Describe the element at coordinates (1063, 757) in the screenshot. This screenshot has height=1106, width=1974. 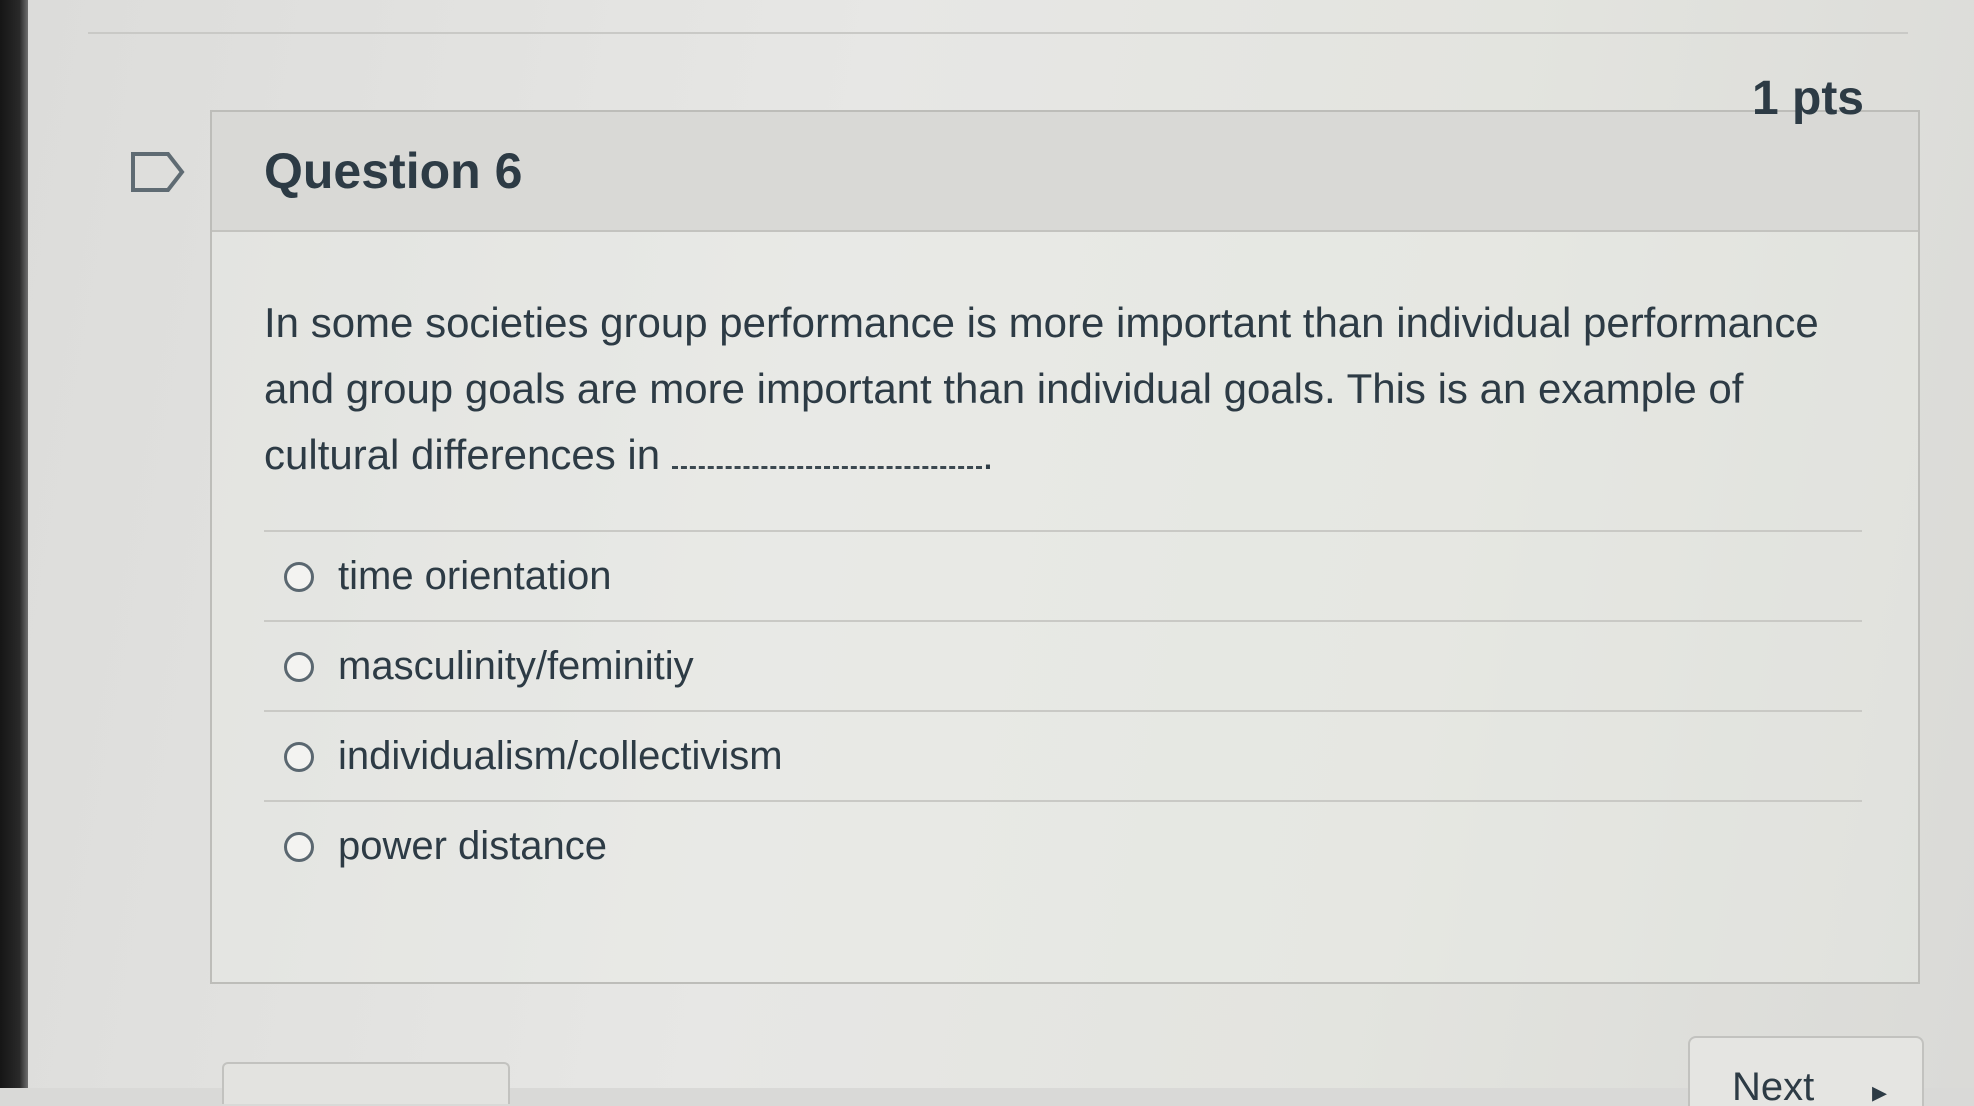
I see `answer-option: individualism/collectivism` at that location.